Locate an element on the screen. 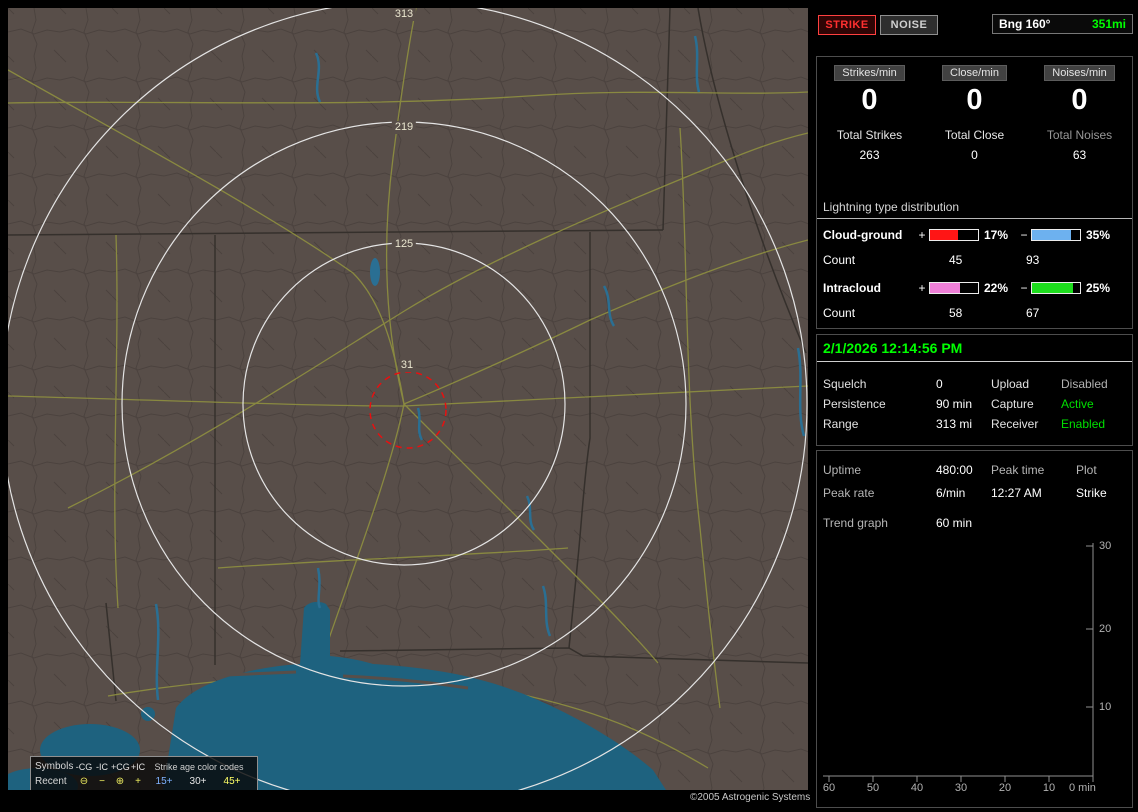 The width and height of the screenshot is (1138, 812). capture-status: Active is located at coordinates (1077, 404).